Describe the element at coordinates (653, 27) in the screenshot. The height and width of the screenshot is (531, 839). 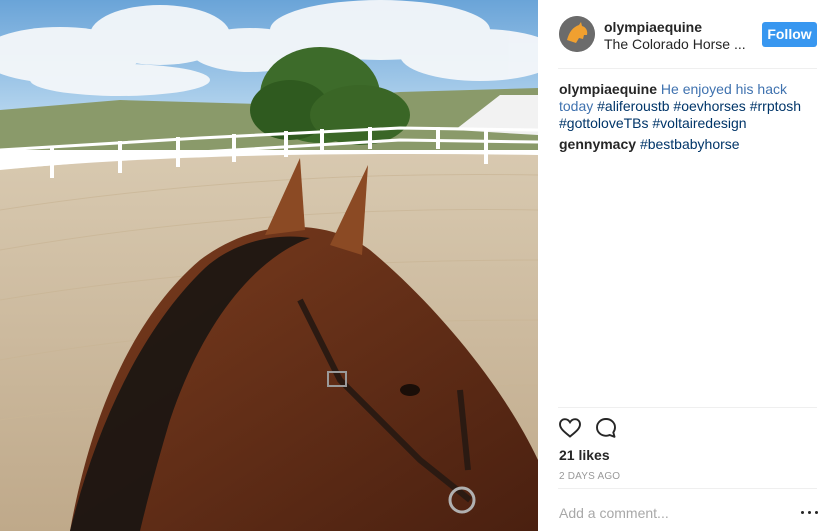
I see `post-author-username: olympiaequine` at that location.